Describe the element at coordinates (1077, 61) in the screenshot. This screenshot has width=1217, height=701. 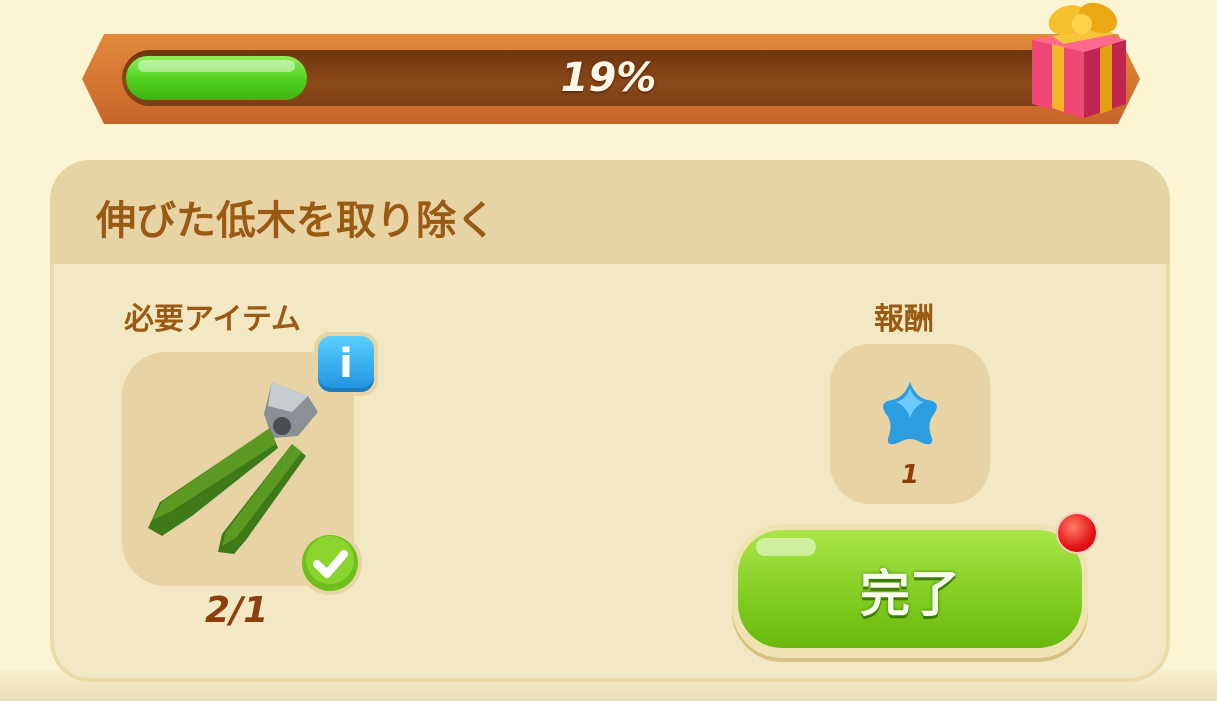
I see `gift-box-icon` at that location.